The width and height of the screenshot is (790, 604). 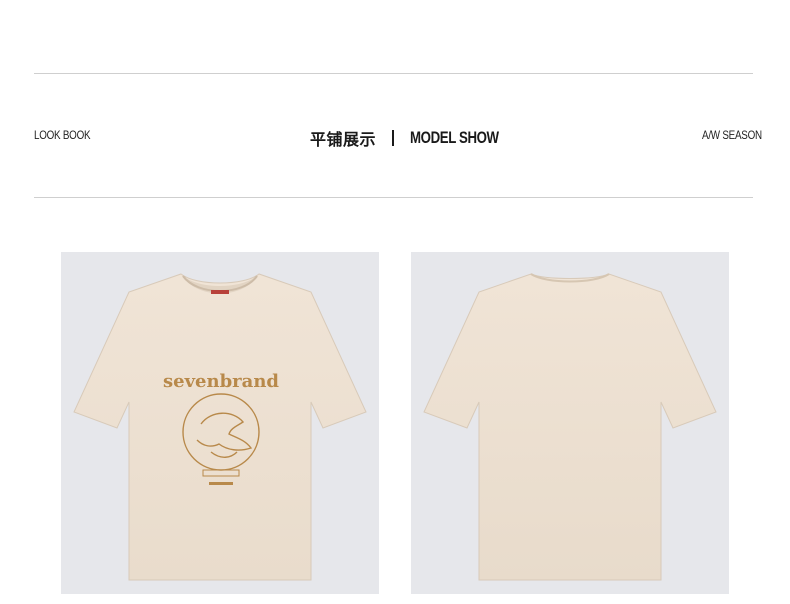 I want to click on top-divider, so click(x=393, y=73).